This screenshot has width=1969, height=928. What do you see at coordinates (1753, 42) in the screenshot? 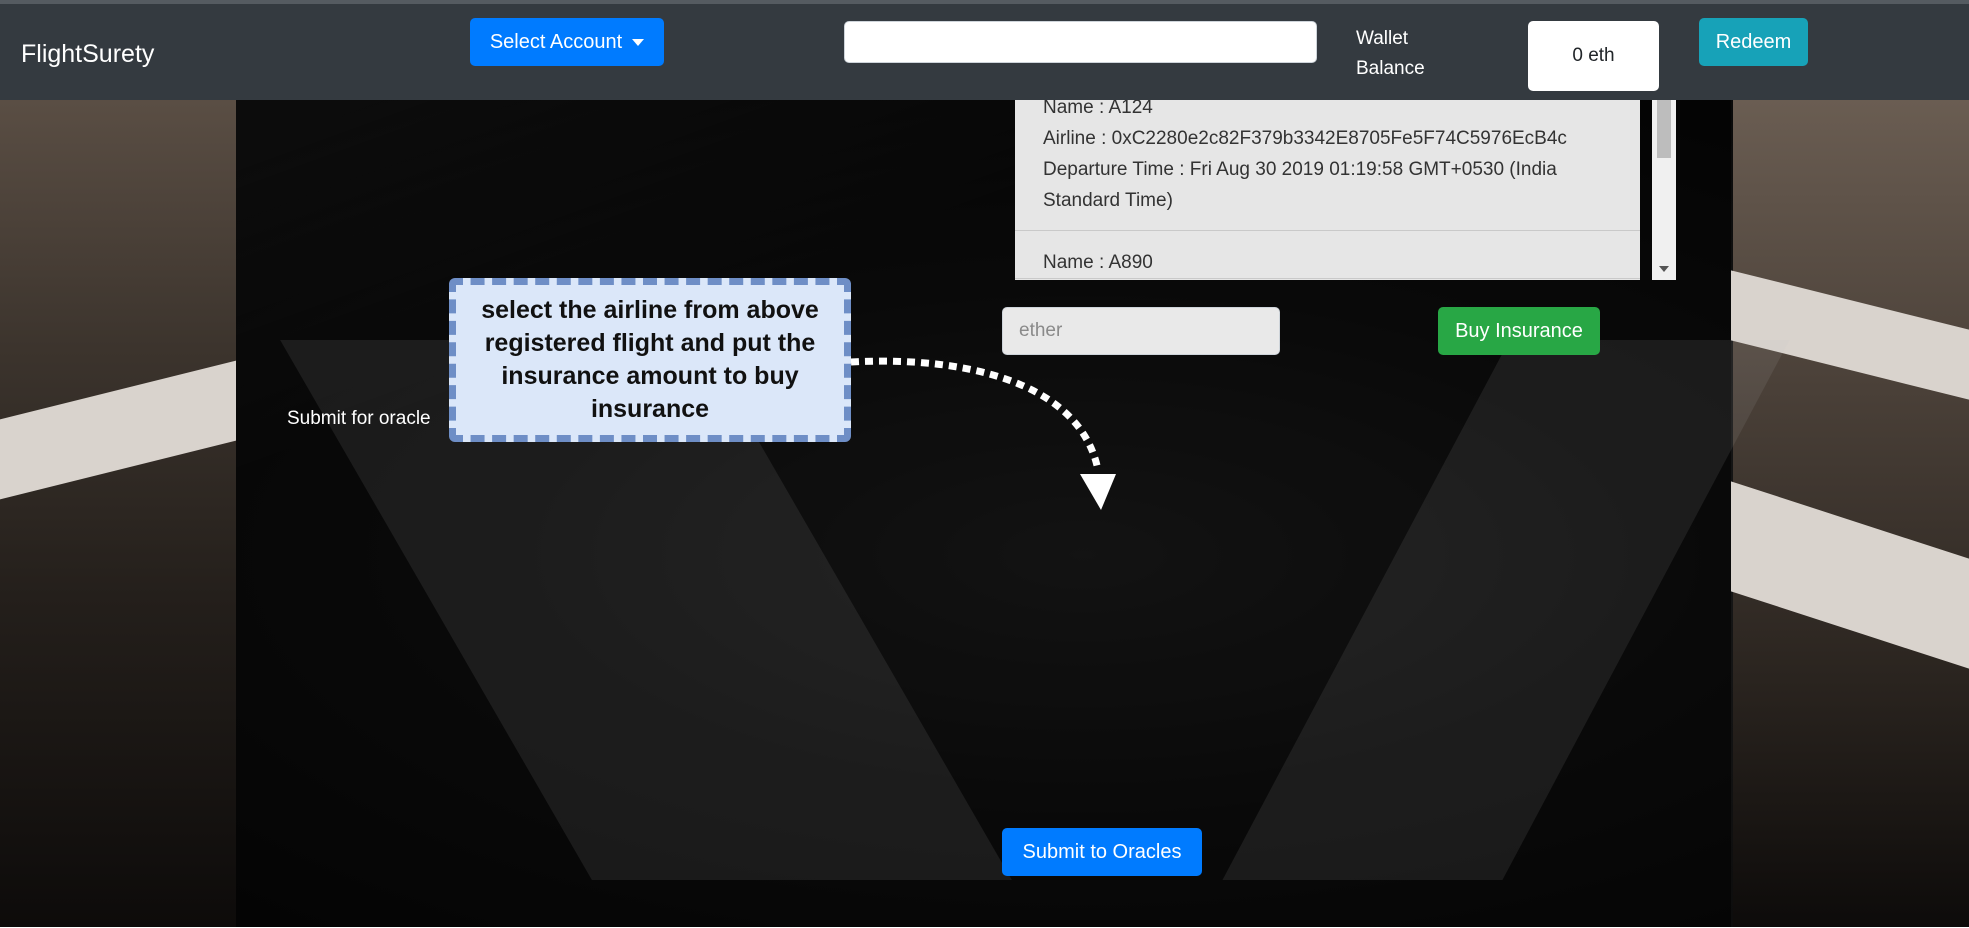
I see `redeem-button: Redeem` at bounding box center [1753, 42].